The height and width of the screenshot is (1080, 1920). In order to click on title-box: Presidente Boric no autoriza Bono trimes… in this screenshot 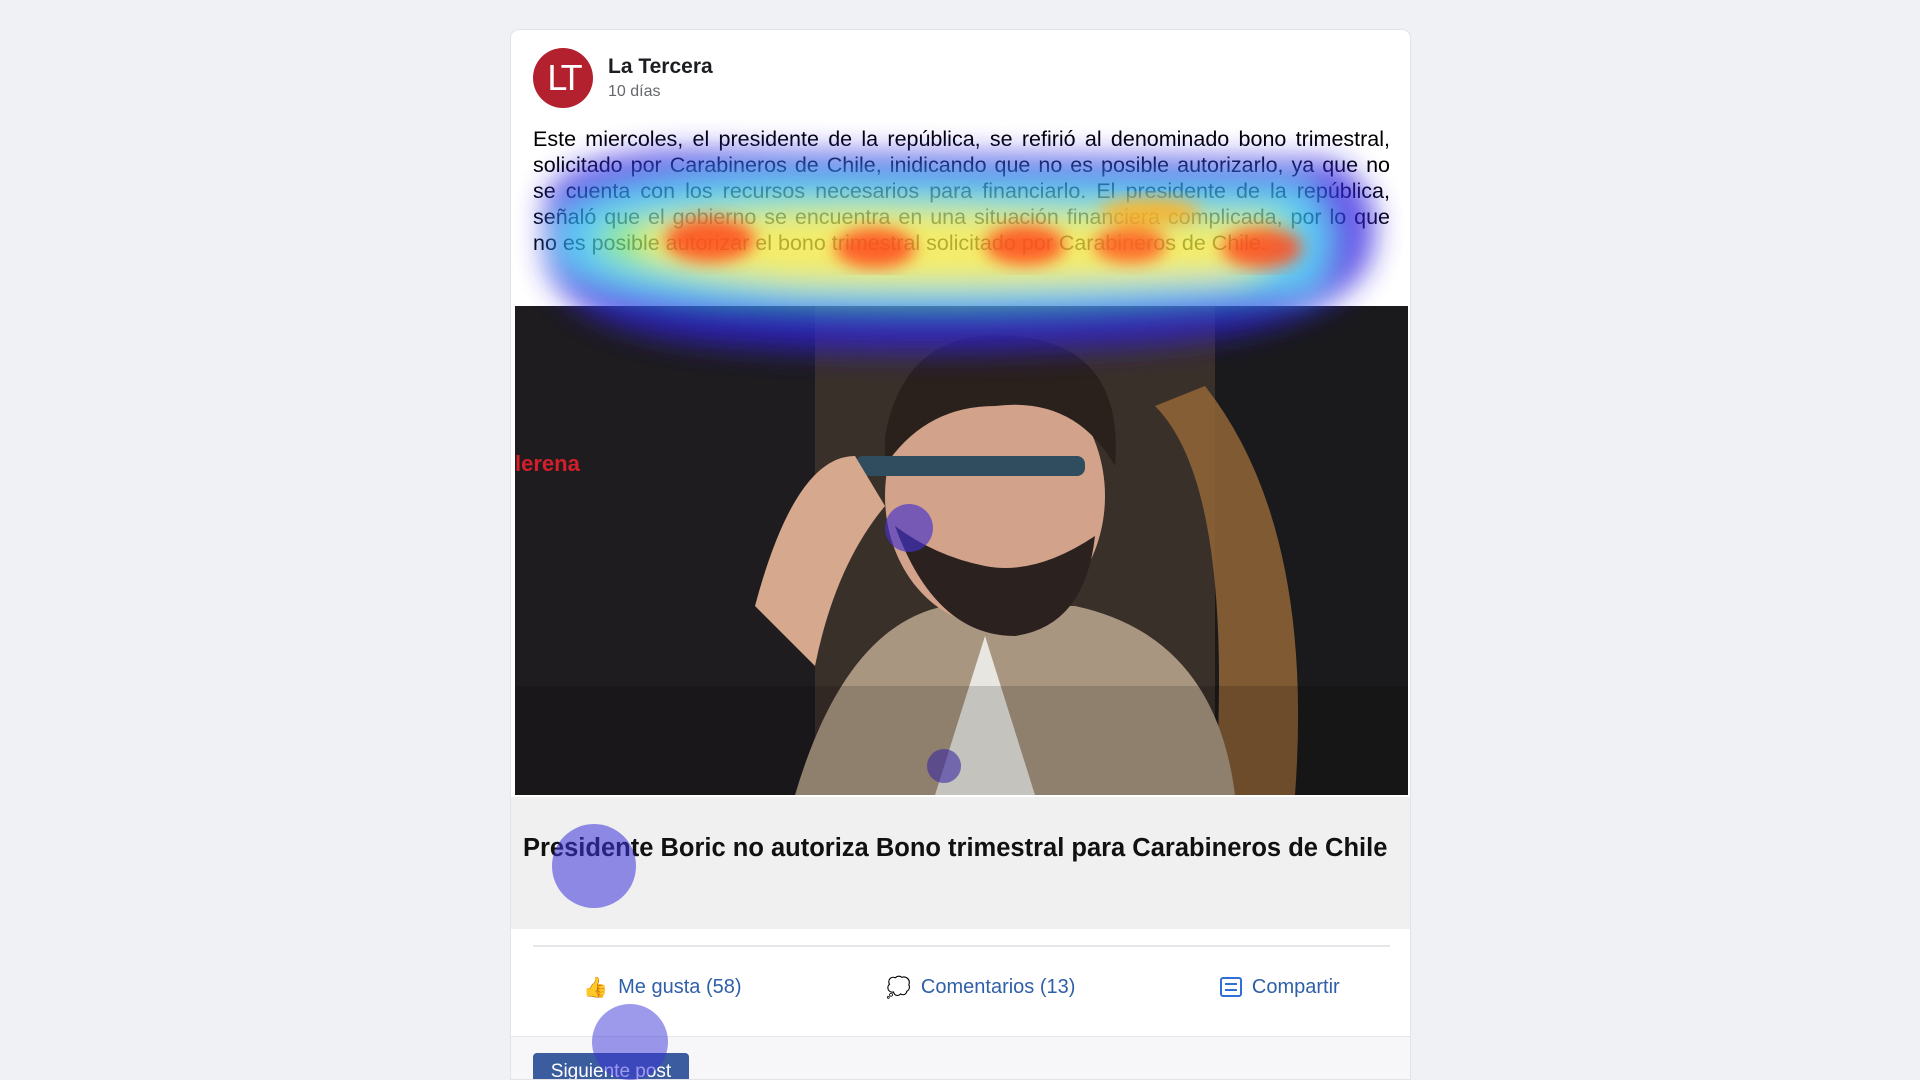, I will do `click(960, 863)`.